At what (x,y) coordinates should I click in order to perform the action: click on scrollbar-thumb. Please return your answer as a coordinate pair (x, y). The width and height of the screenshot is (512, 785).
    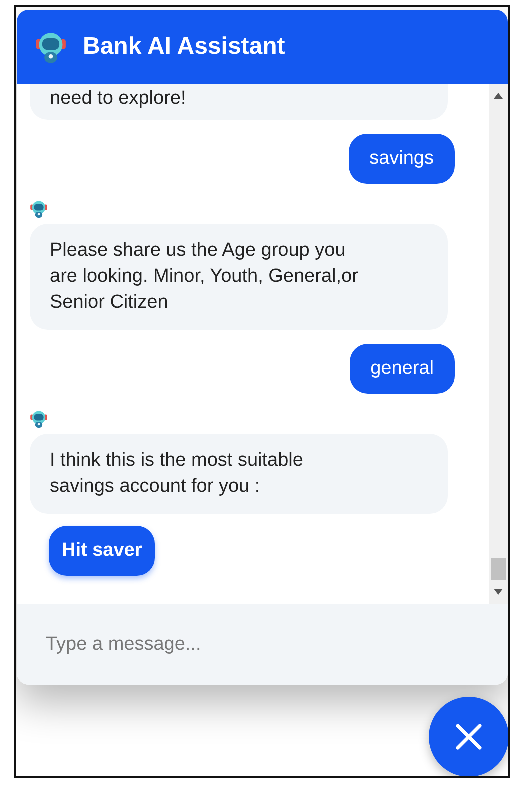
    Looking at the image, I should click on (498, 569).